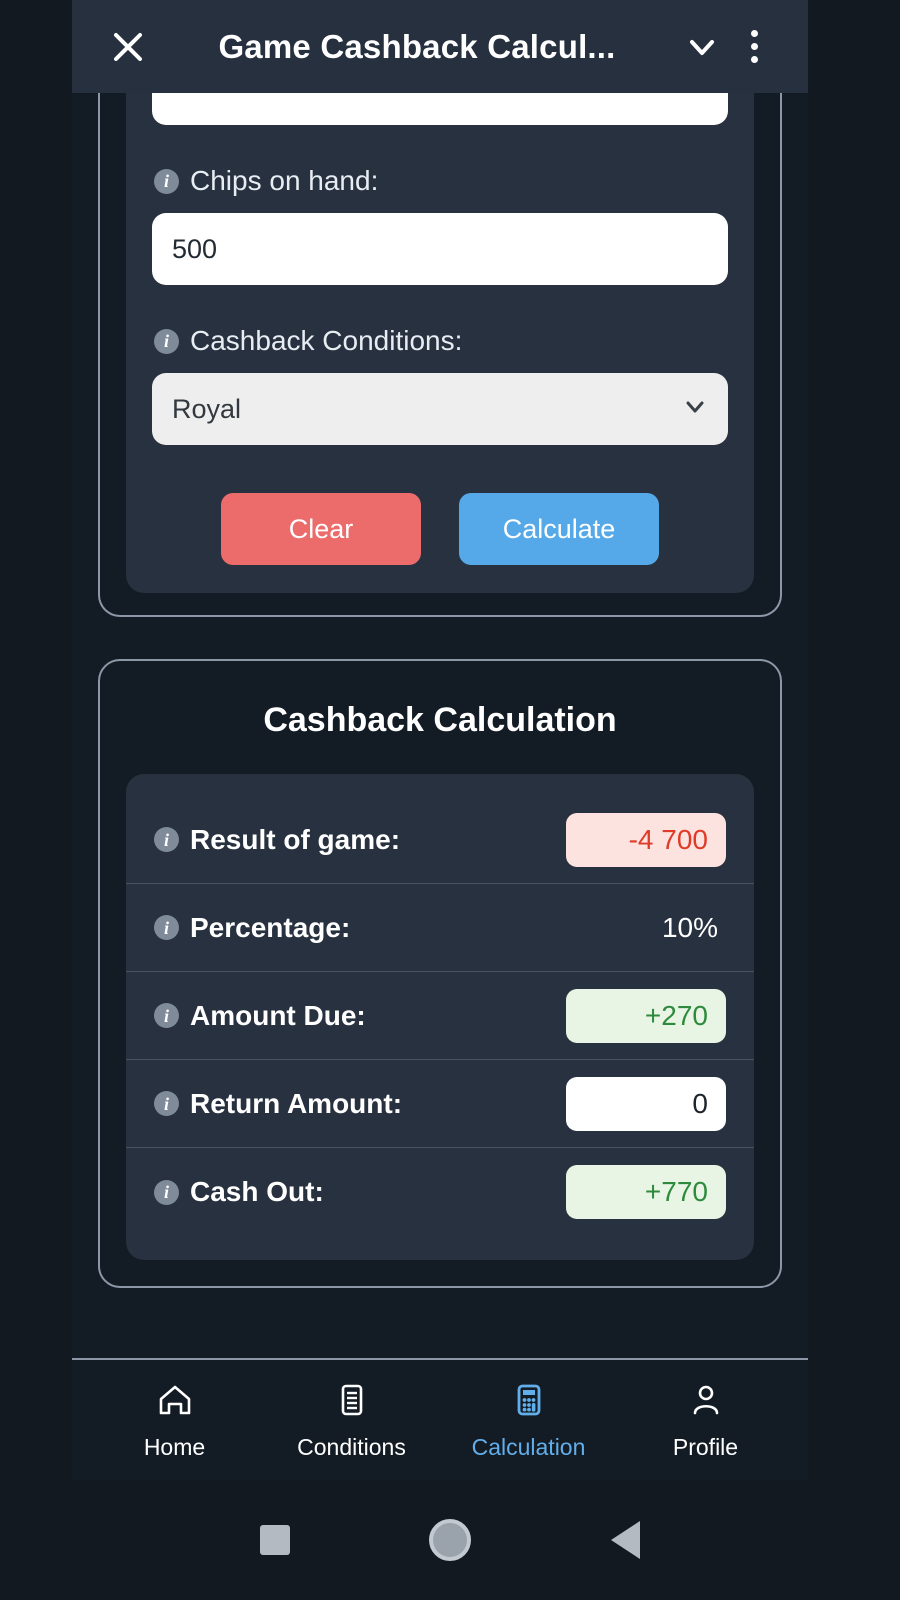 Image resolution: width=900 pixels, height=1600 pixels. What do you see at coordinates (559, 529) in the screenshot?
I see `calculate-button: Calculate` at bounding box center [559, 529].